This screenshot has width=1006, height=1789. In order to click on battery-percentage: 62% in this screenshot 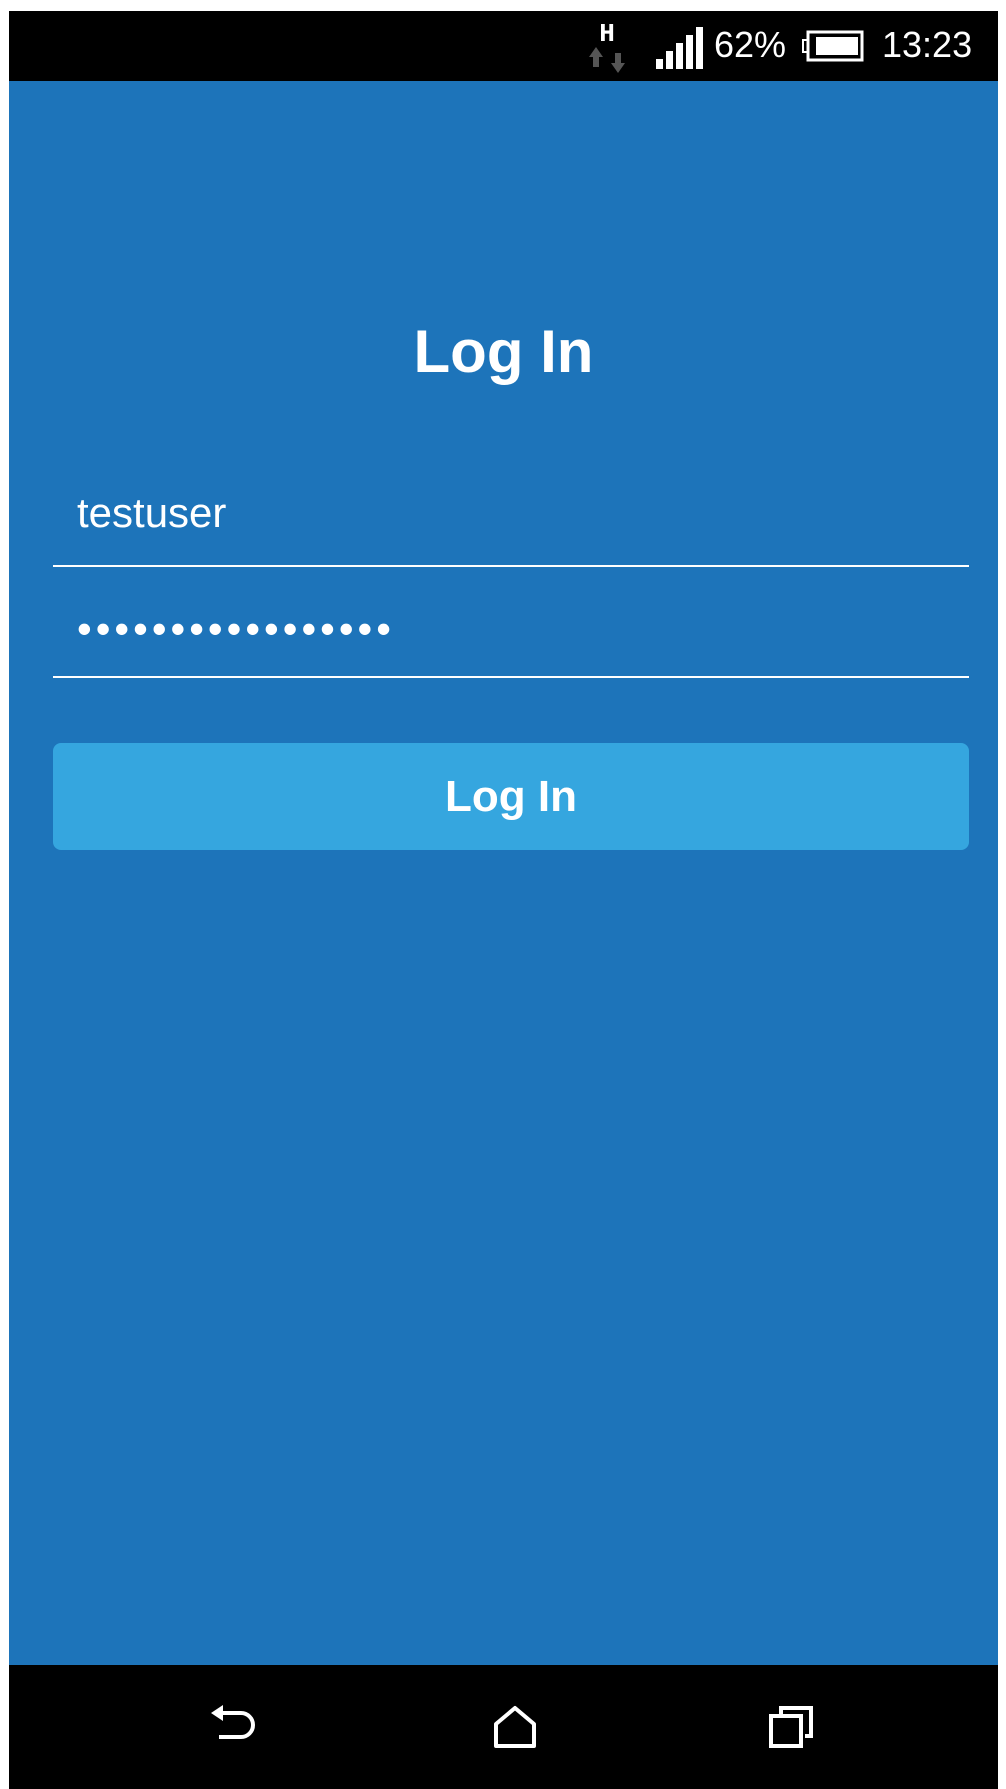, I will do `click(750, 44)`.